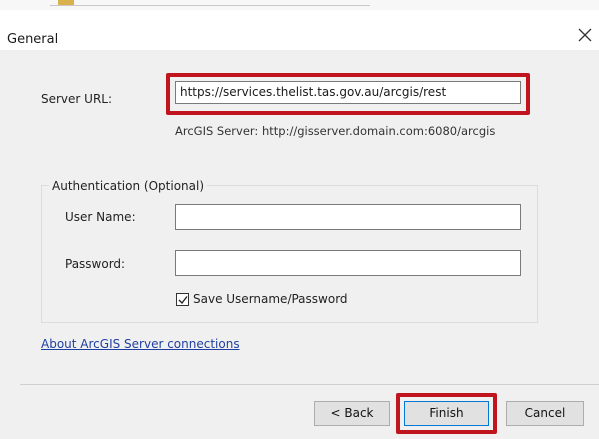  I want to click on back-button: < Back, so click(352, 413).